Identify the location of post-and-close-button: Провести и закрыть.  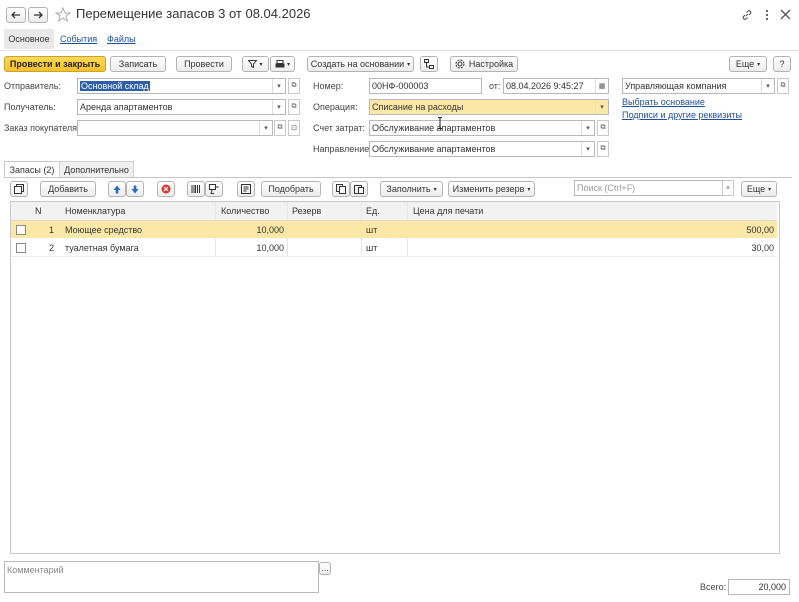
(55, 64).